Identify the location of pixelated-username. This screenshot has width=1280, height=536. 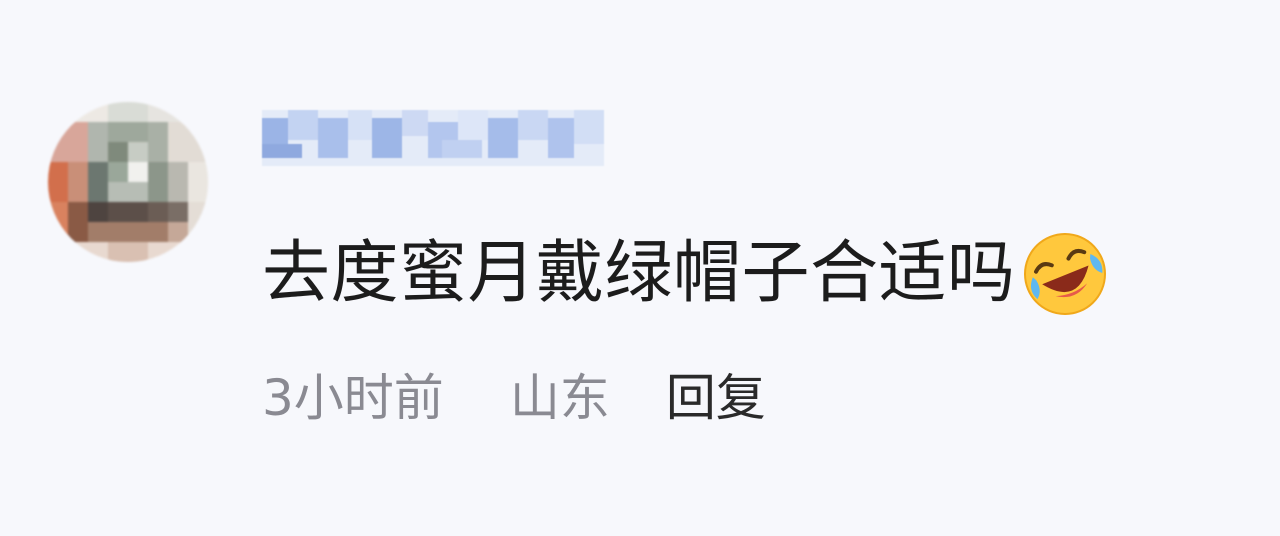
(433, 138).